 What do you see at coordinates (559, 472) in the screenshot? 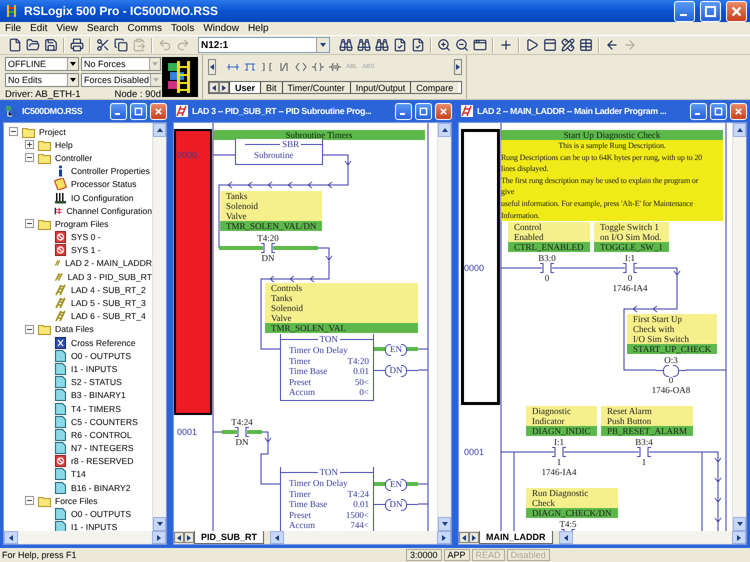
I see `module-label: 1746-IA4` at bounding box center [559, 472].